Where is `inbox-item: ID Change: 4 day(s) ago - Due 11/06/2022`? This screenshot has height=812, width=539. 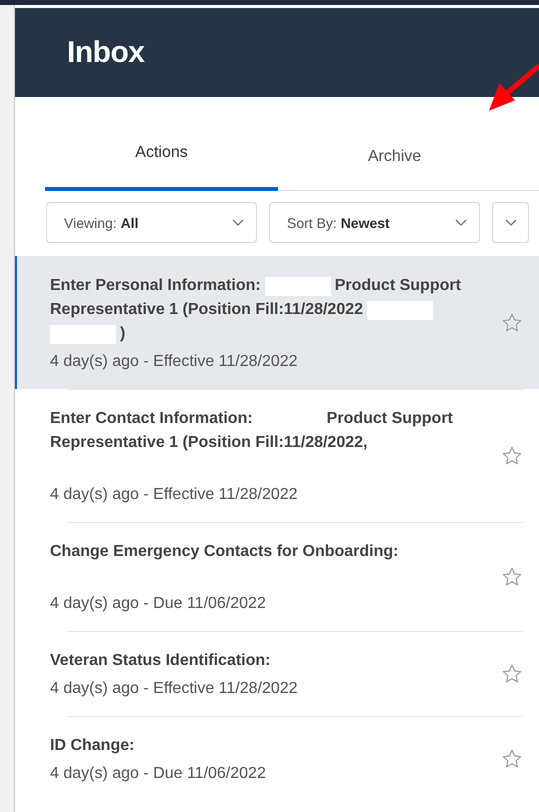 inbox-item: ID Change: 4 day(s) ago - Due 11/06/2022 is located at coordinates (277, 758).